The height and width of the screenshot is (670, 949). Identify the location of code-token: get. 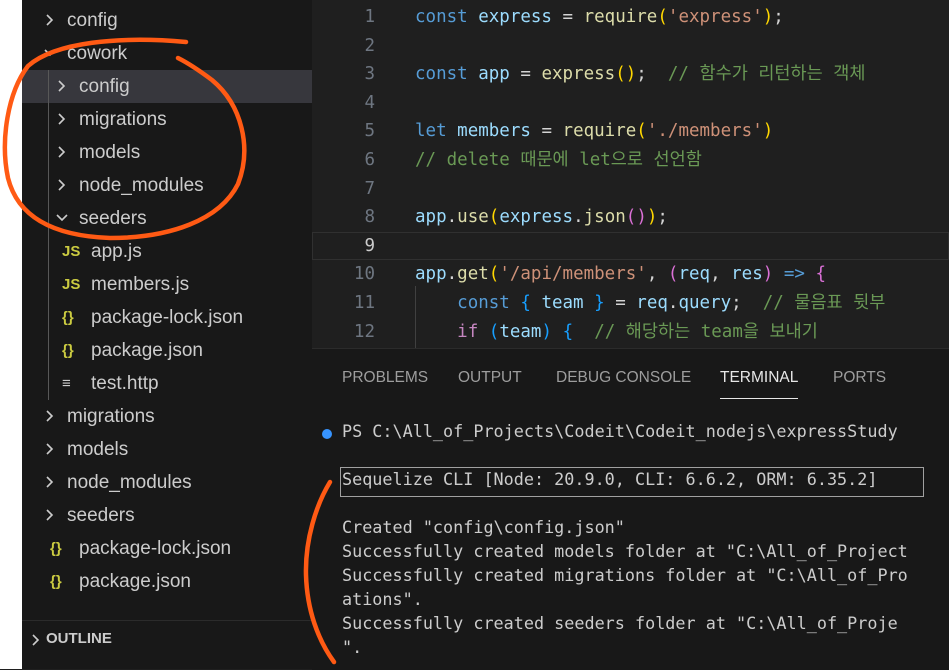
(473, 274).